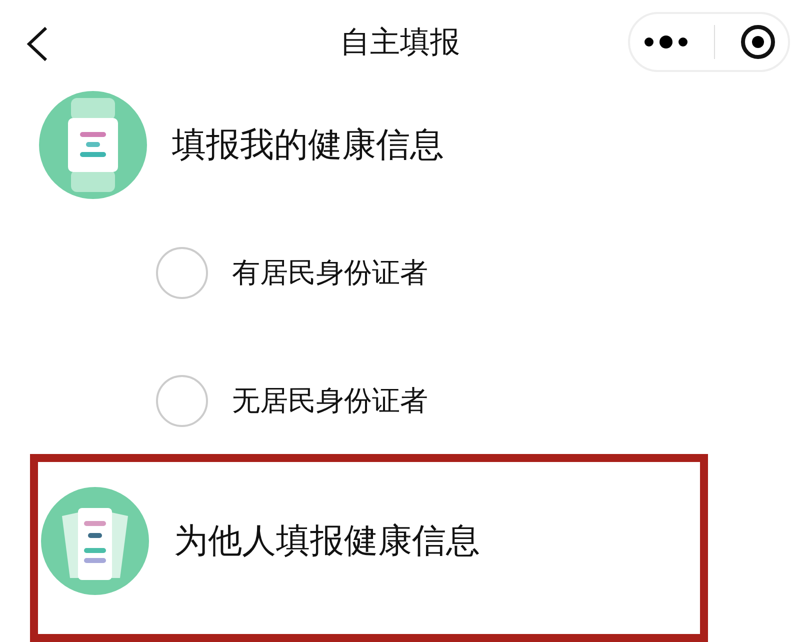 This screenshot has width=800, height=642. Describe the element at coordinates (665, 42) in the screenshot. I see `more-icon` at that location.